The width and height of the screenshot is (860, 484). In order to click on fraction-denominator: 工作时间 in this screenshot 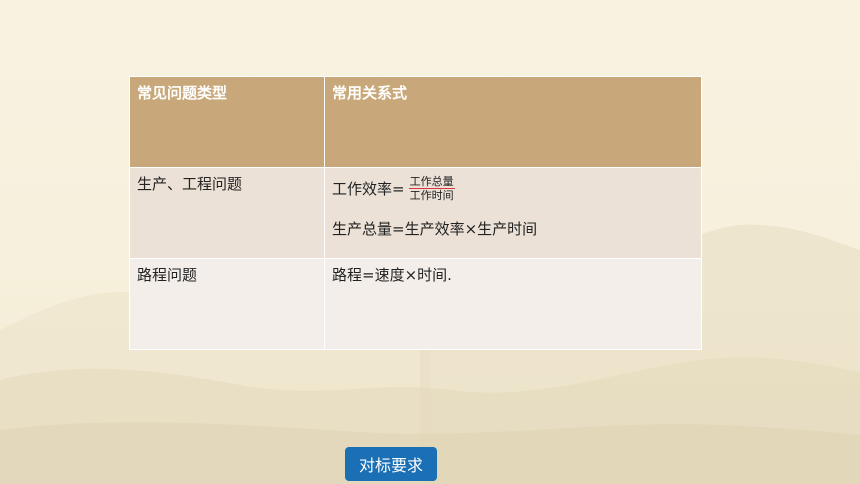, I will do `click(431, 195)`.